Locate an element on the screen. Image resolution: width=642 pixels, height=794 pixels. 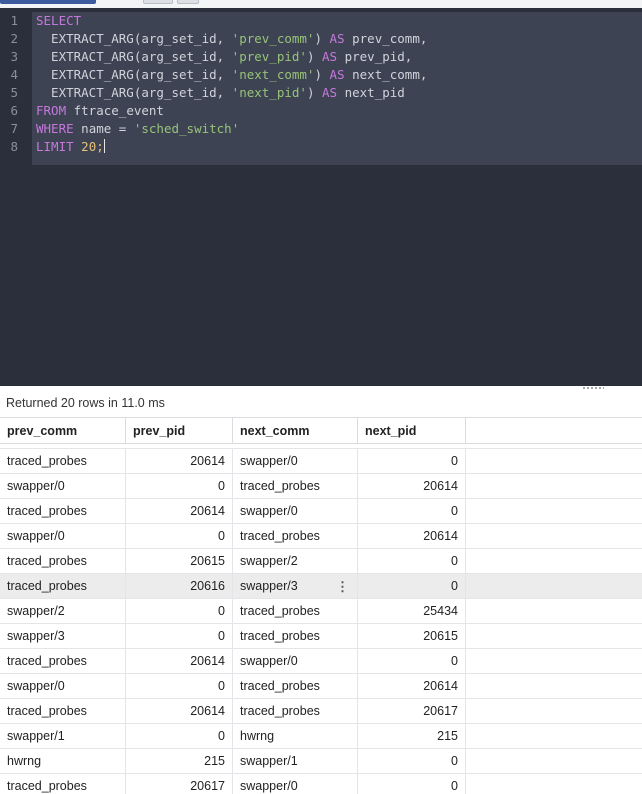
code-token: 'prev_comm' is located at coordinates (273, 38).